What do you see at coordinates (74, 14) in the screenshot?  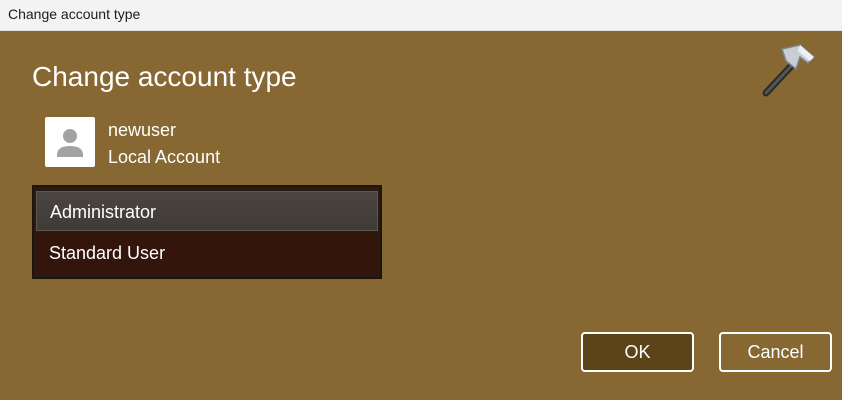 I see `window-title: Change account type` at bounding box center [74, 14].